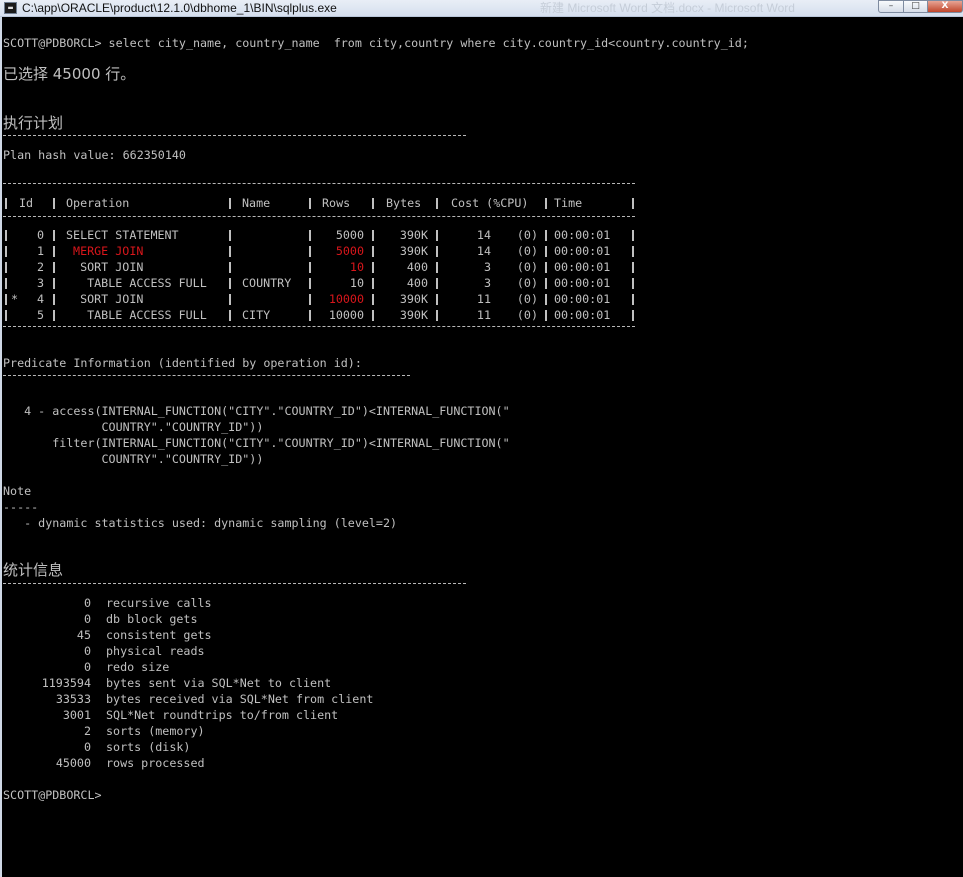 The image size is (963, 877). I want to click on plan-row-operation: MERGE JOIN, so click(105, 251).